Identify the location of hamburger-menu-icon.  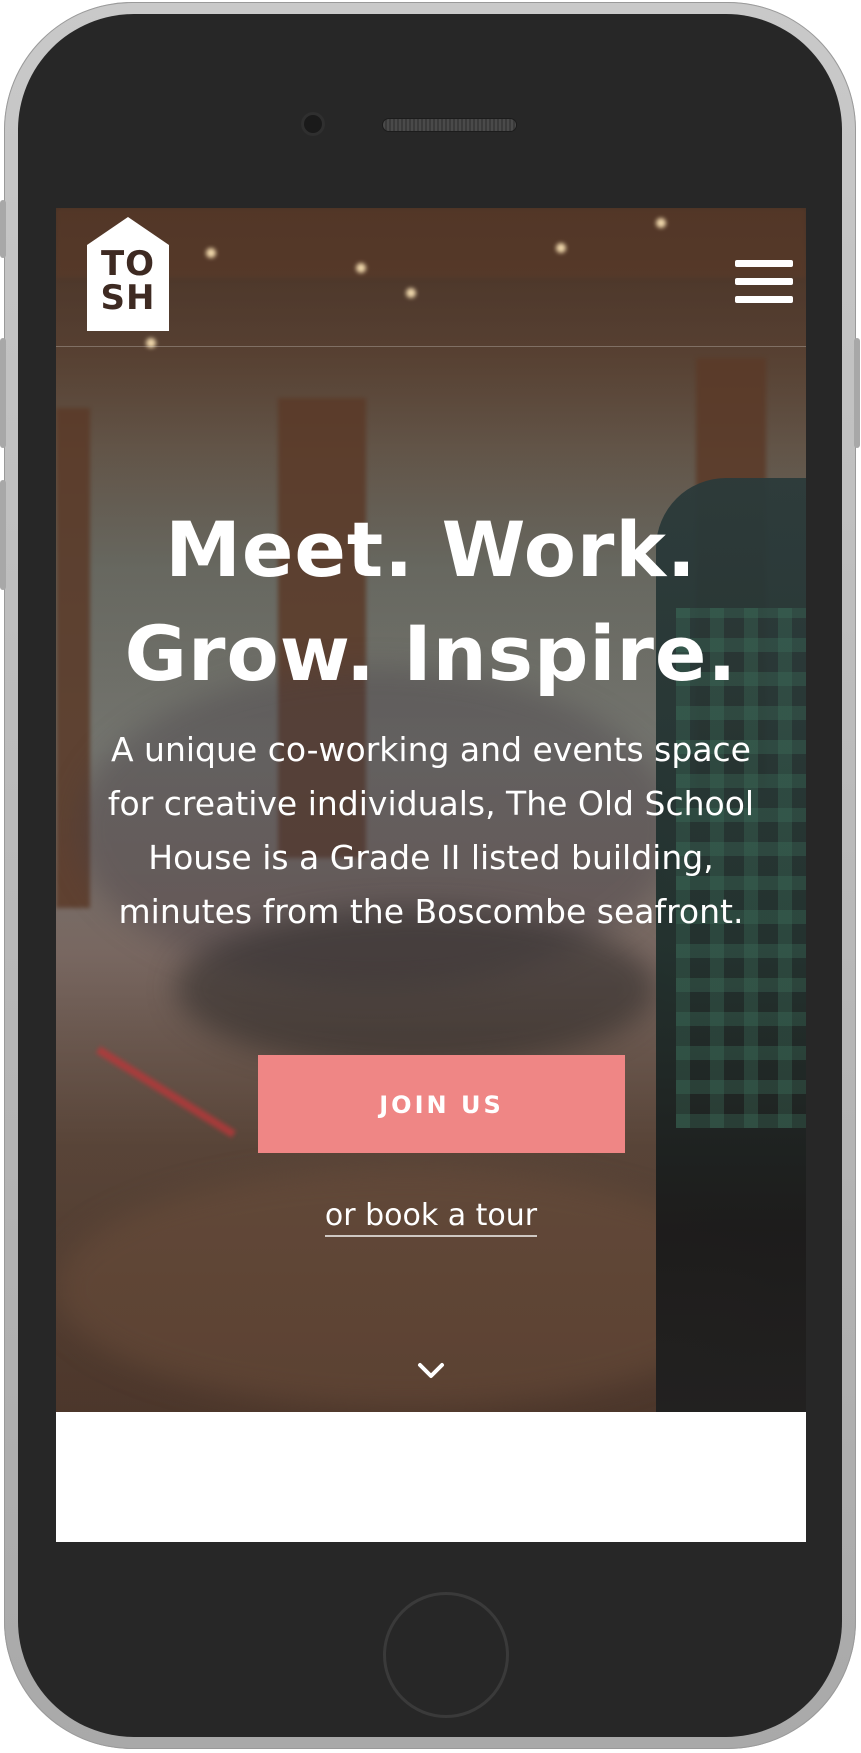
(764, 282).